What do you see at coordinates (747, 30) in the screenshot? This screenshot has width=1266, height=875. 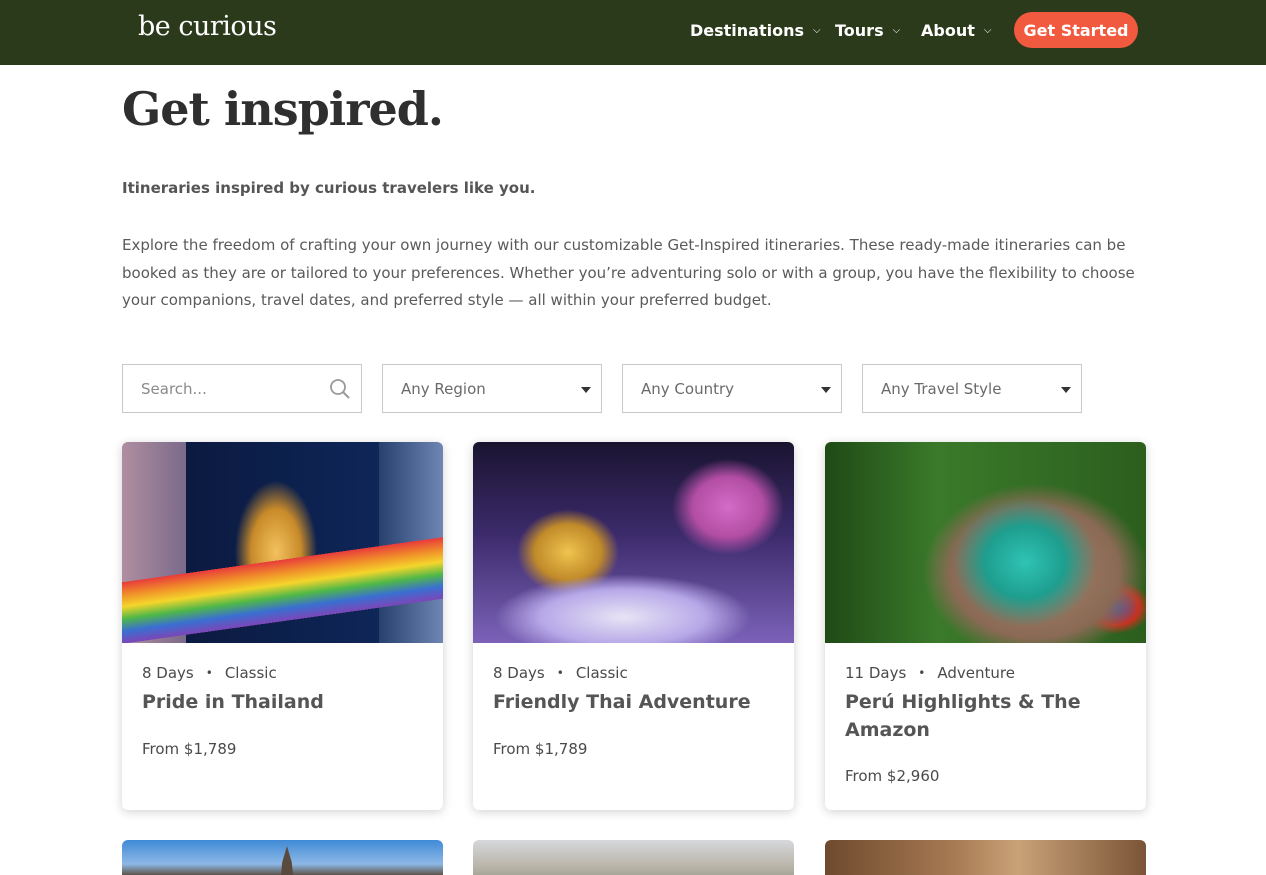 I see `nav-destinations-label: Destinations` at bounding box center [747, 30].